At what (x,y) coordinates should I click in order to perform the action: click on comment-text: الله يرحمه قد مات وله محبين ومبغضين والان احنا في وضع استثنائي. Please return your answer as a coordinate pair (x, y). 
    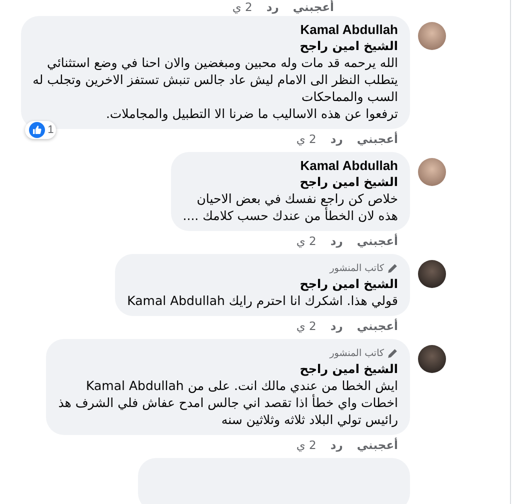
    Looking at the image, I should click on (222, 62).